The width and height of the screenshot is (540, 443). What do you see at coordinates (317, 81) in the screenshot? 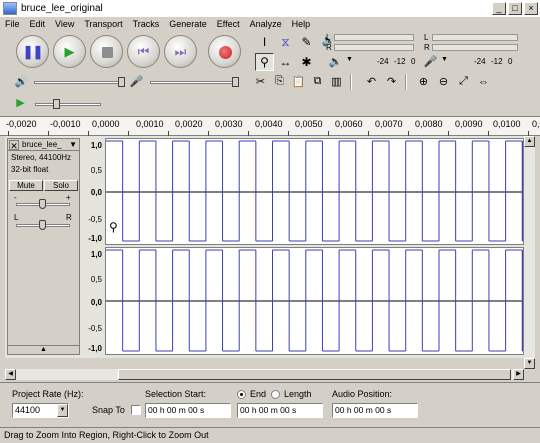
I see `trim-icon: ⧉` at bounding box center [317, 81].